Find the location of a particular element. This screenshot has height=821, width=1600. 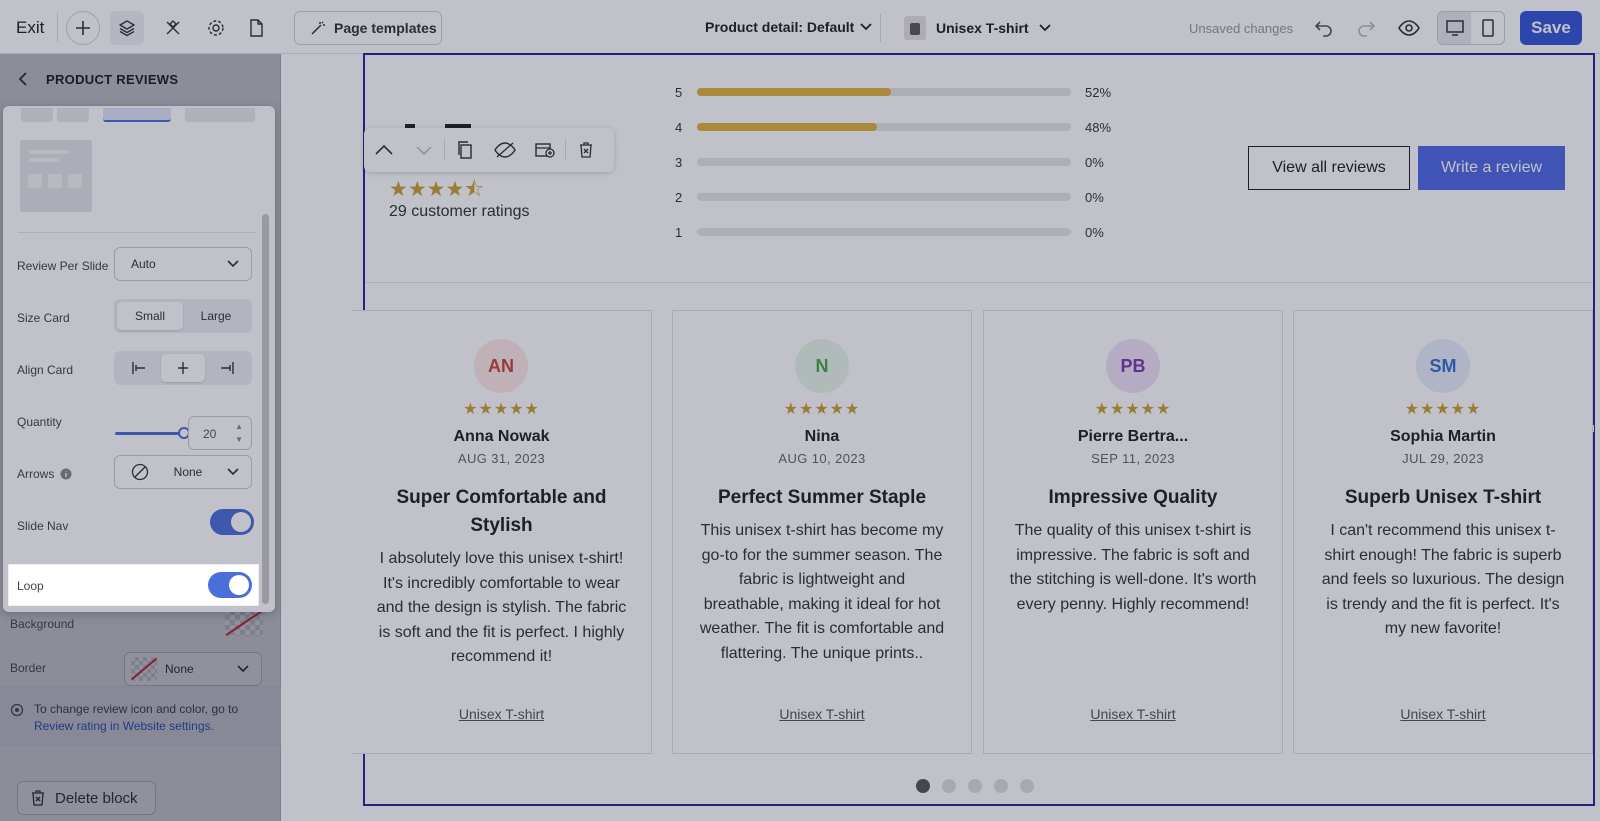

arrows-select: None is located at coordinates (183, 472).